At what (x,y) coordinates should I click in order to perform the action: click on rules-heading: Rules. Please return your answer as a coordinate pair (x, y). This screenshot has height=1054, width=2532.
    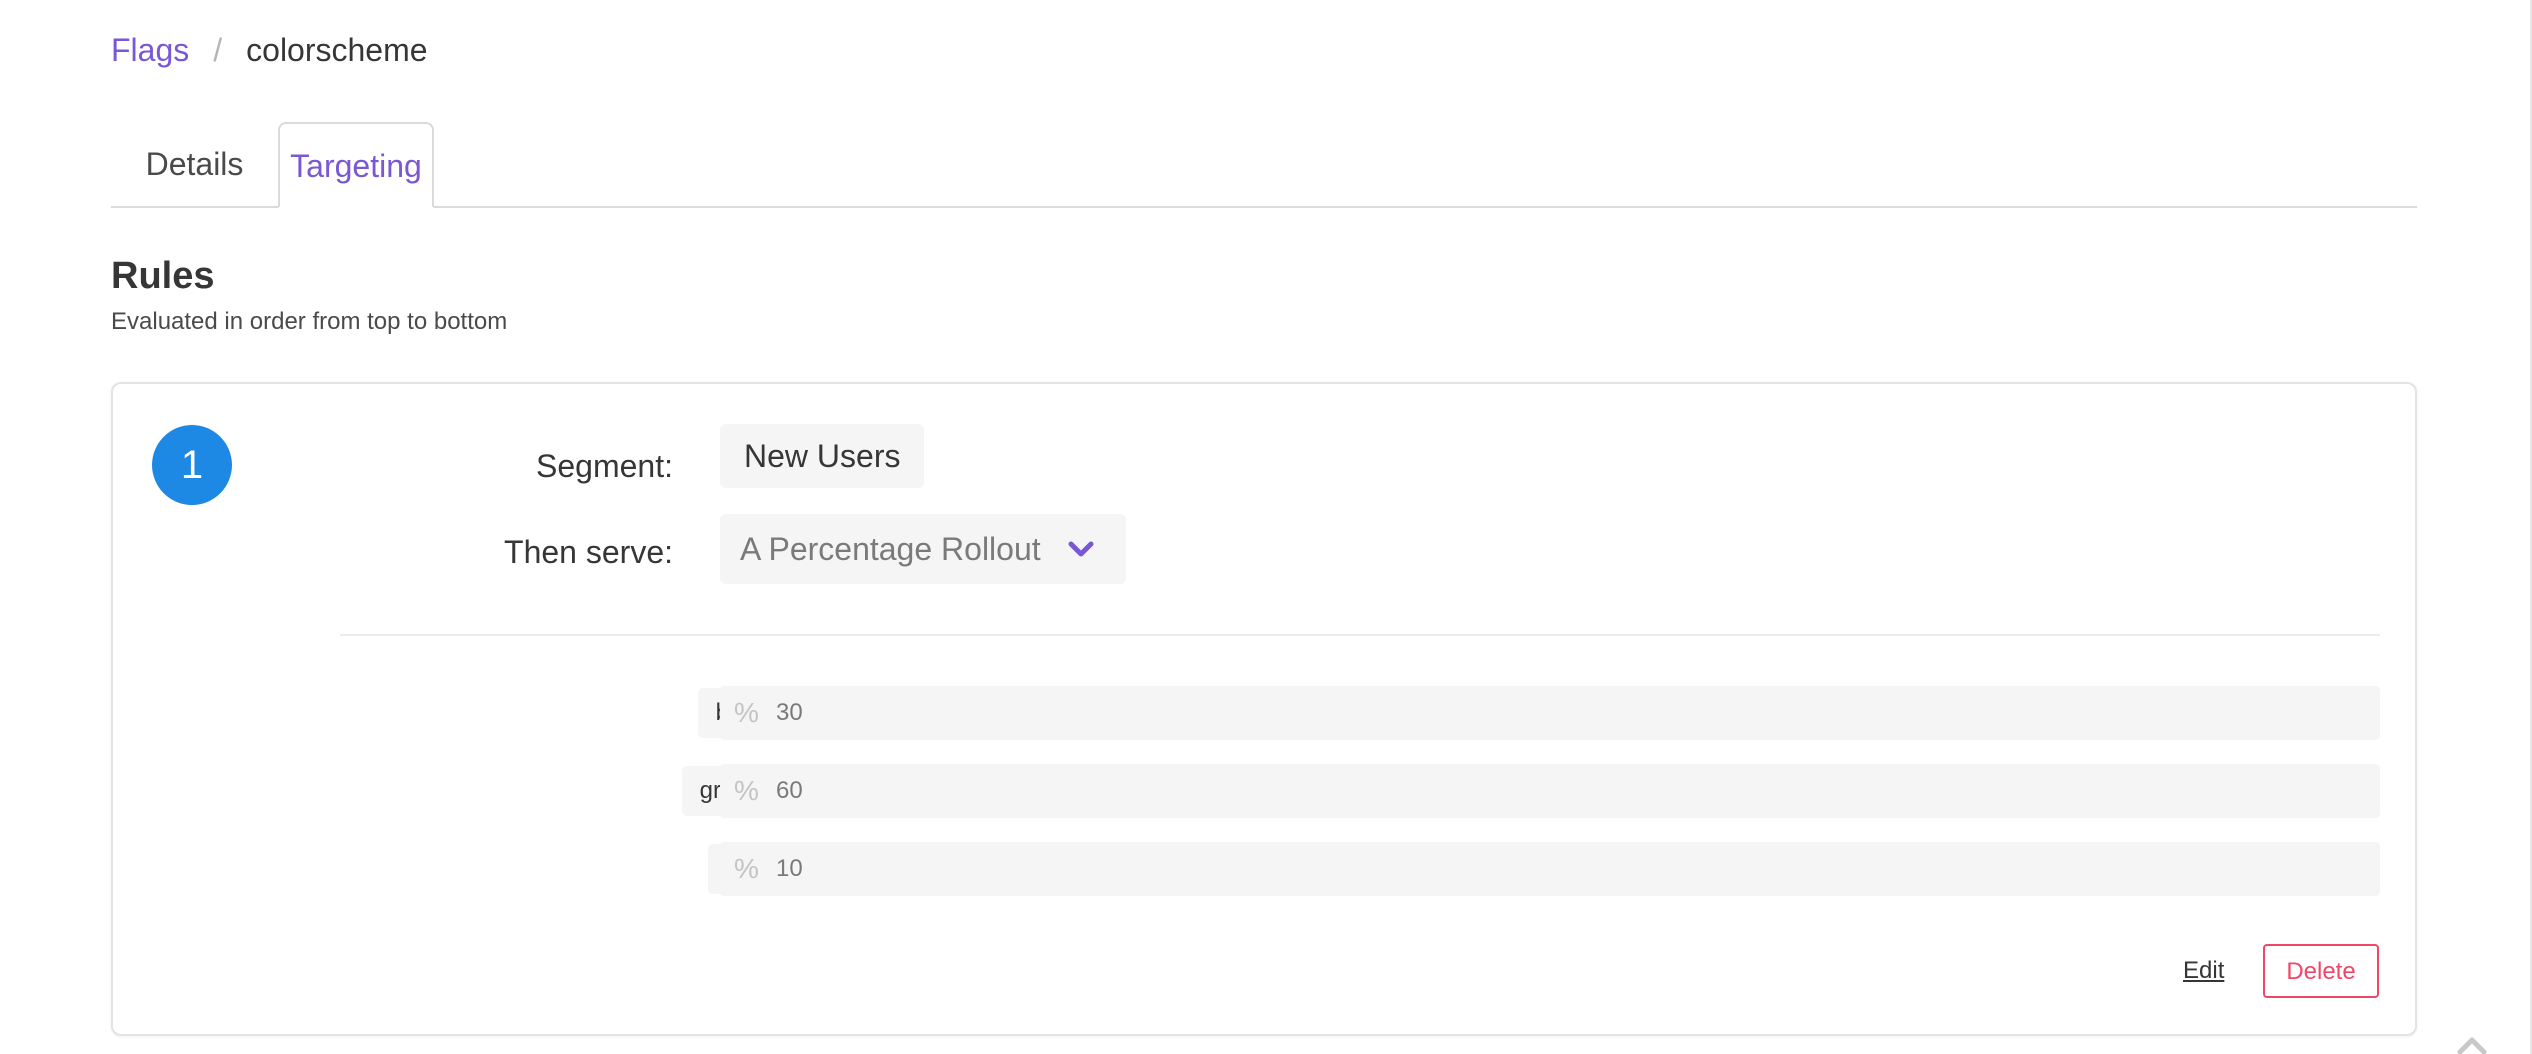
    Looking at the image, I should click on (163, 276).